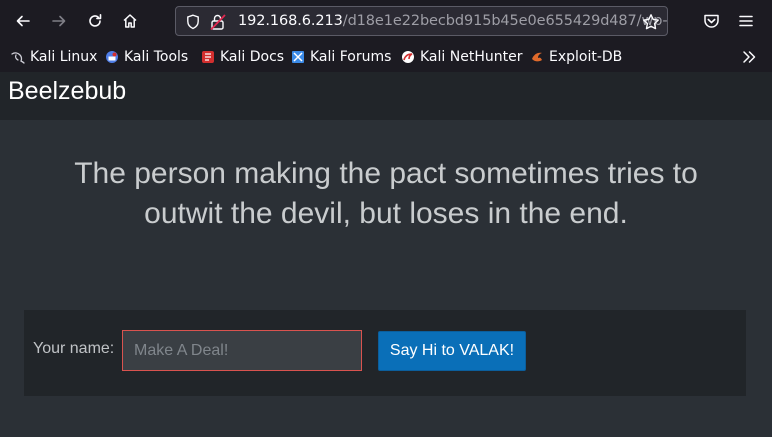  What do you see at coordinates (64, 57) in the screenshot?
I see `bookmark-label: Kali Linux` at bounding box center [64, 57].